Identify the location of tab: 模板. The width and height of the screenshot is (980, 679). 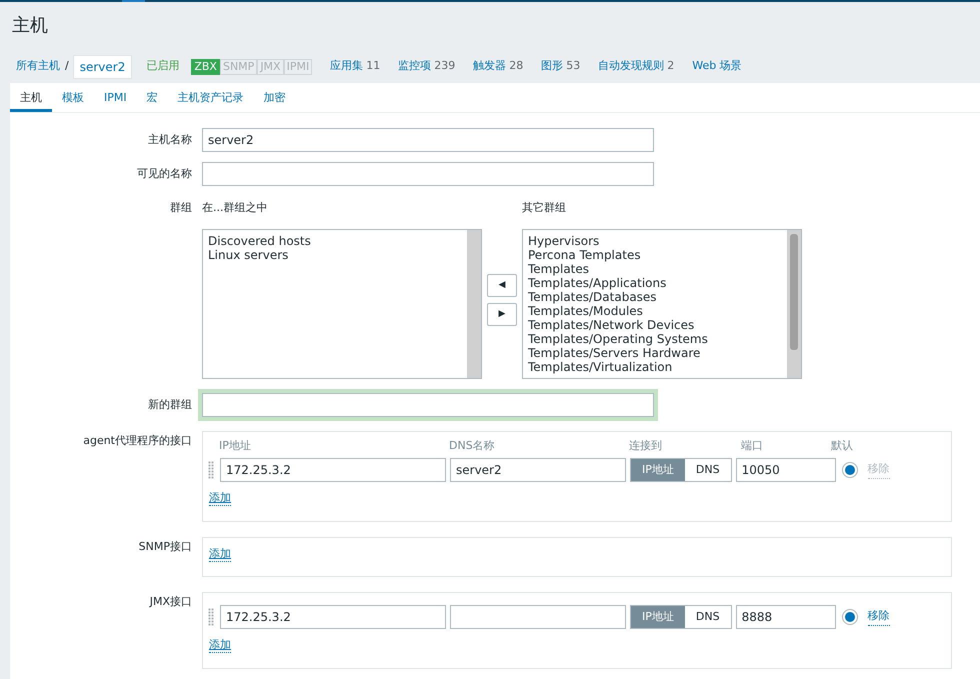
(73, 97).